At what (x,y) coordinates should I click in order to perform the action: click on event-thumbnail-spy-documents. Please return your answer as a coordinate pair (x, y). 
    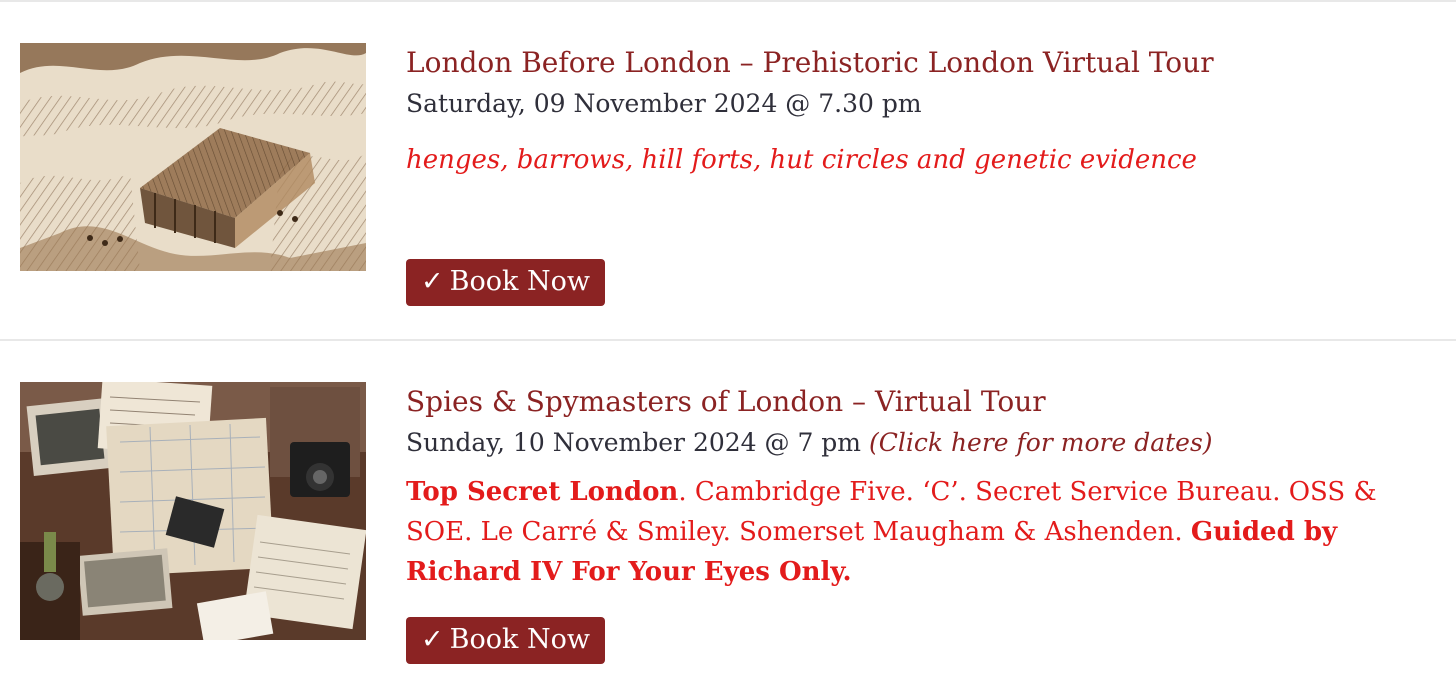
    Looking at the image, I should click on (193, 511).